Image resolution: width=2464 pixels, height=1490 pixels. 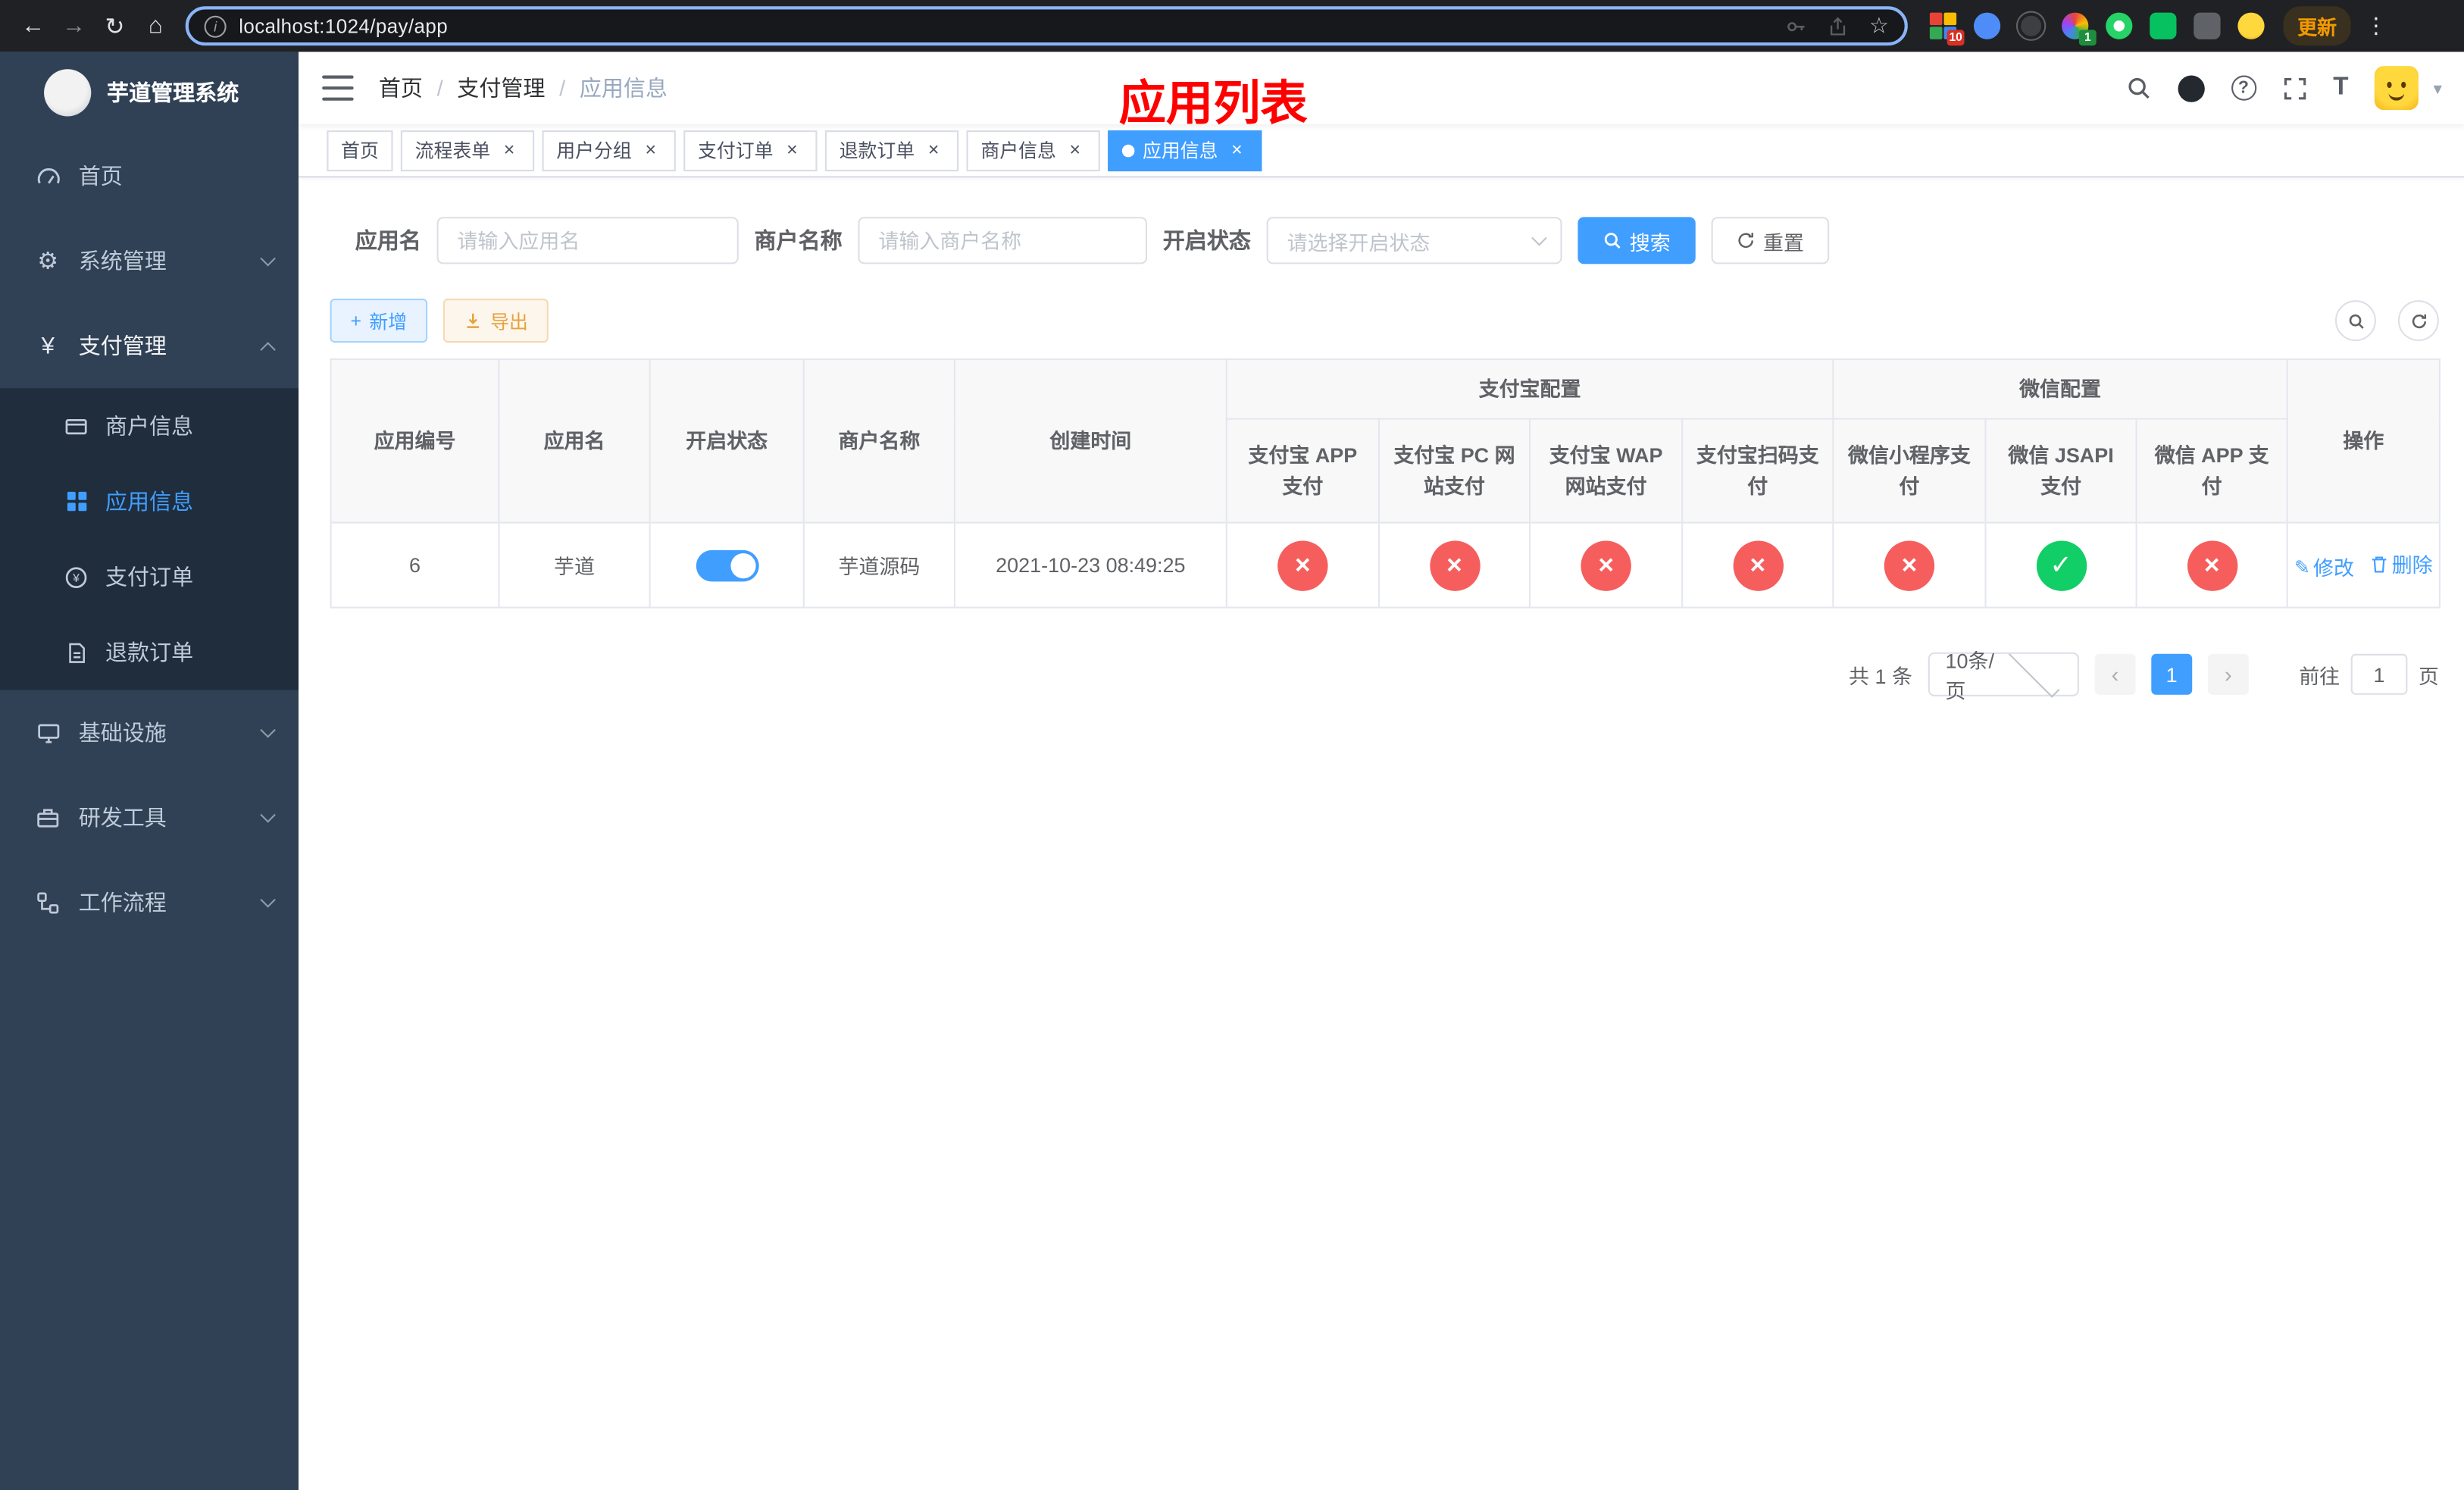 I want to click on sidebar-item-workflow: 工作流程, so click(x=149, y=902).